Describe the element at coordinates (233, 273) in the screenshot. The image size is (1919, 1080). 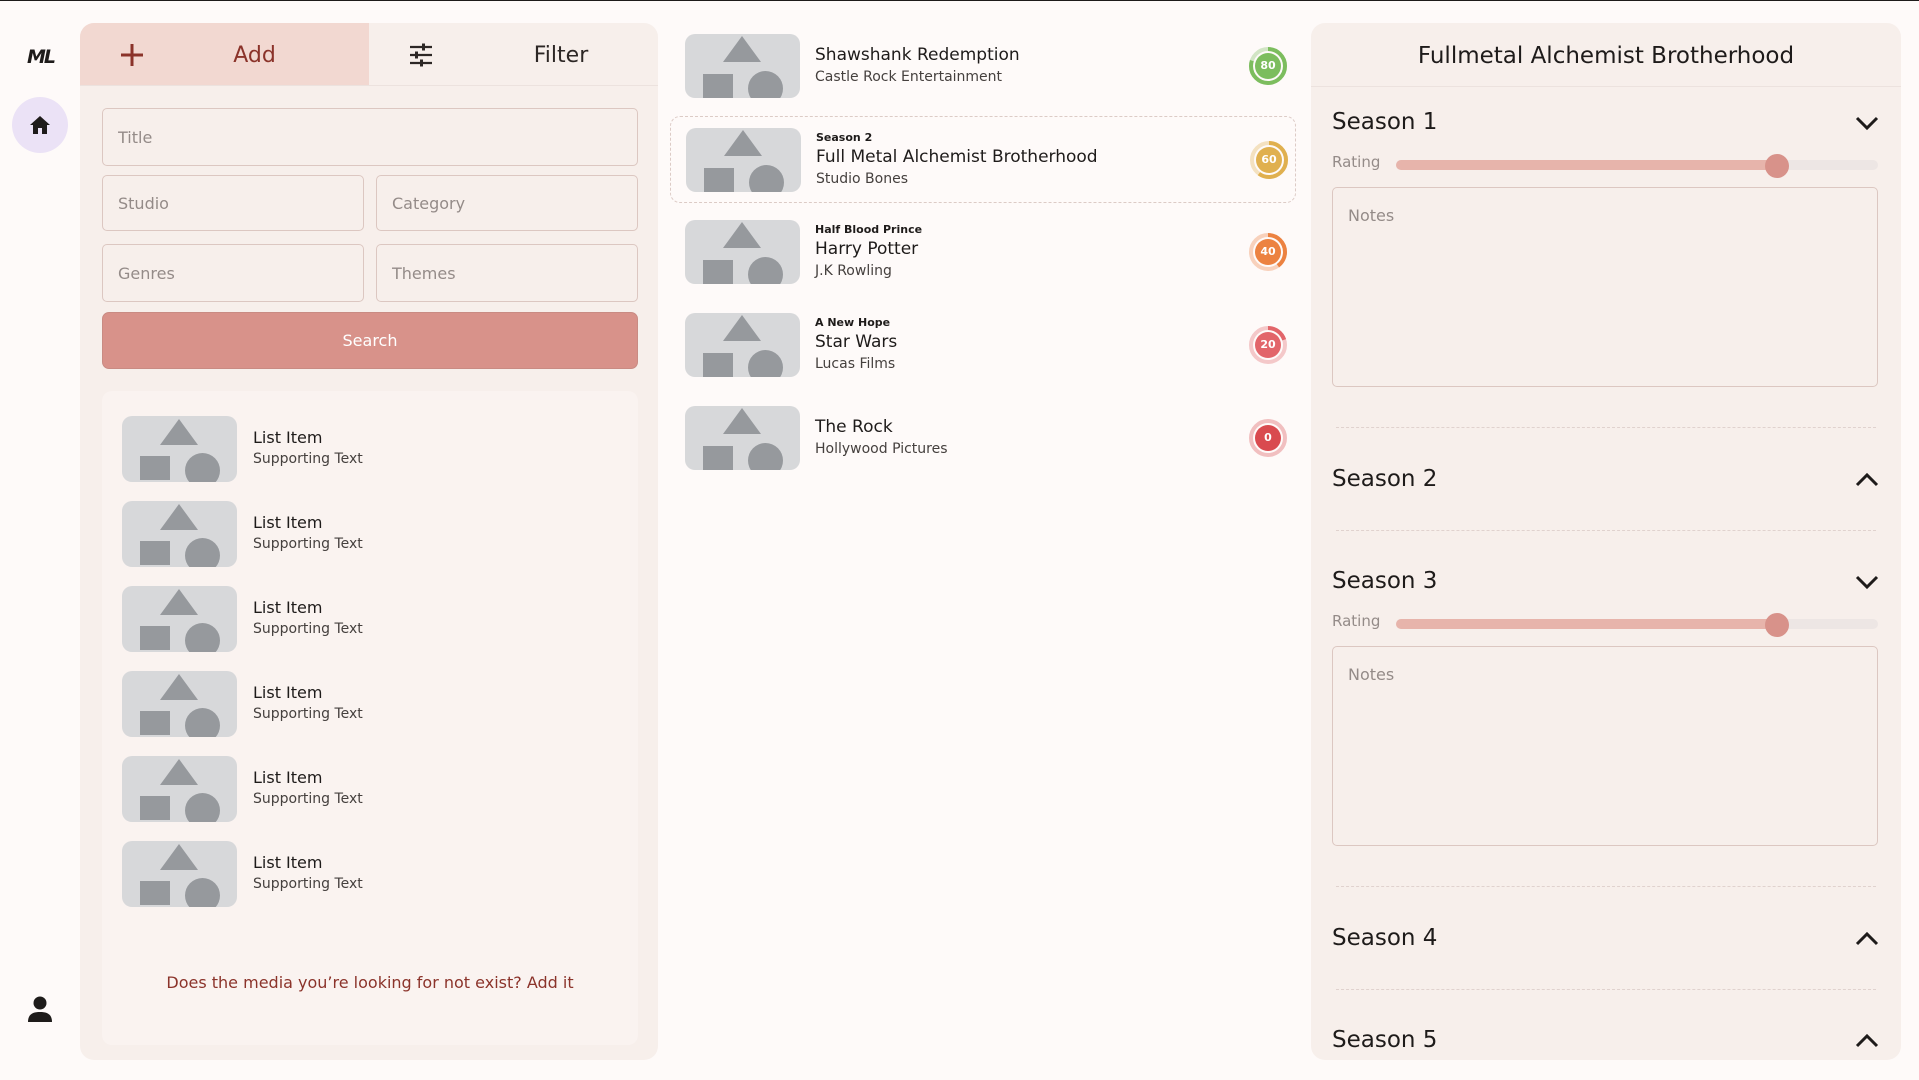
I see `genres-input` at that location.